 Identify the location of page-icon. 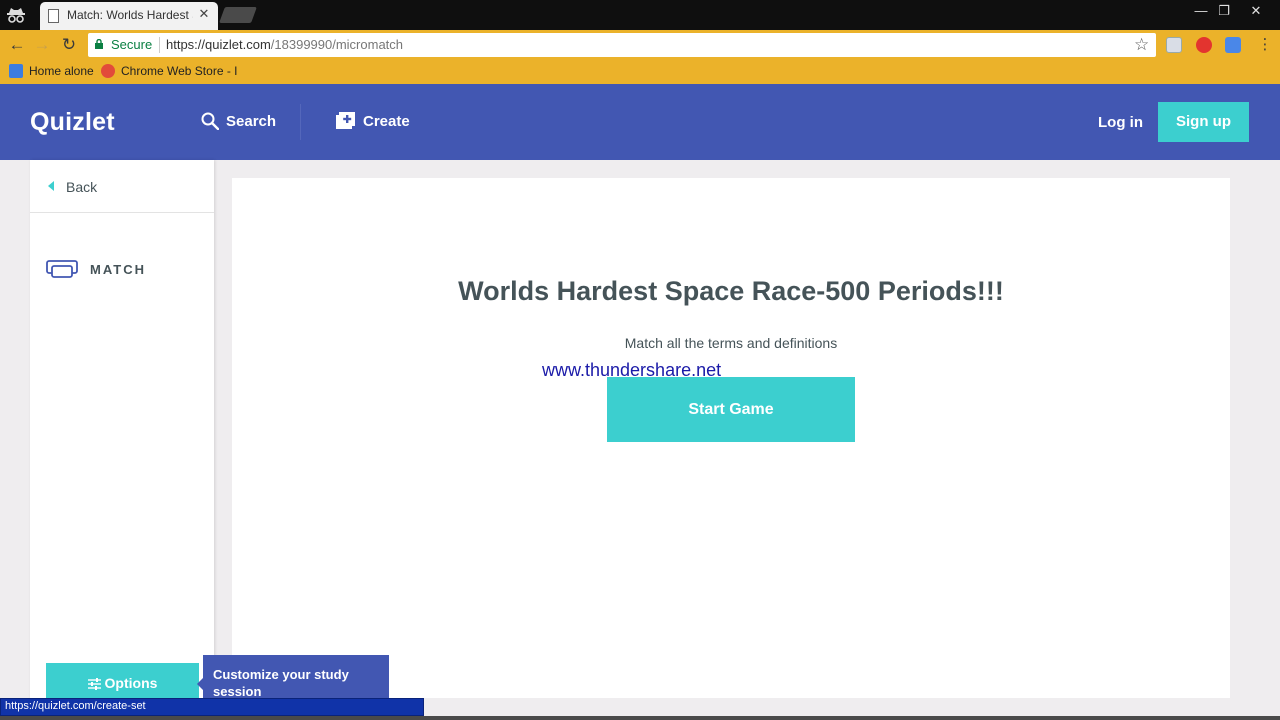
(53, 16).